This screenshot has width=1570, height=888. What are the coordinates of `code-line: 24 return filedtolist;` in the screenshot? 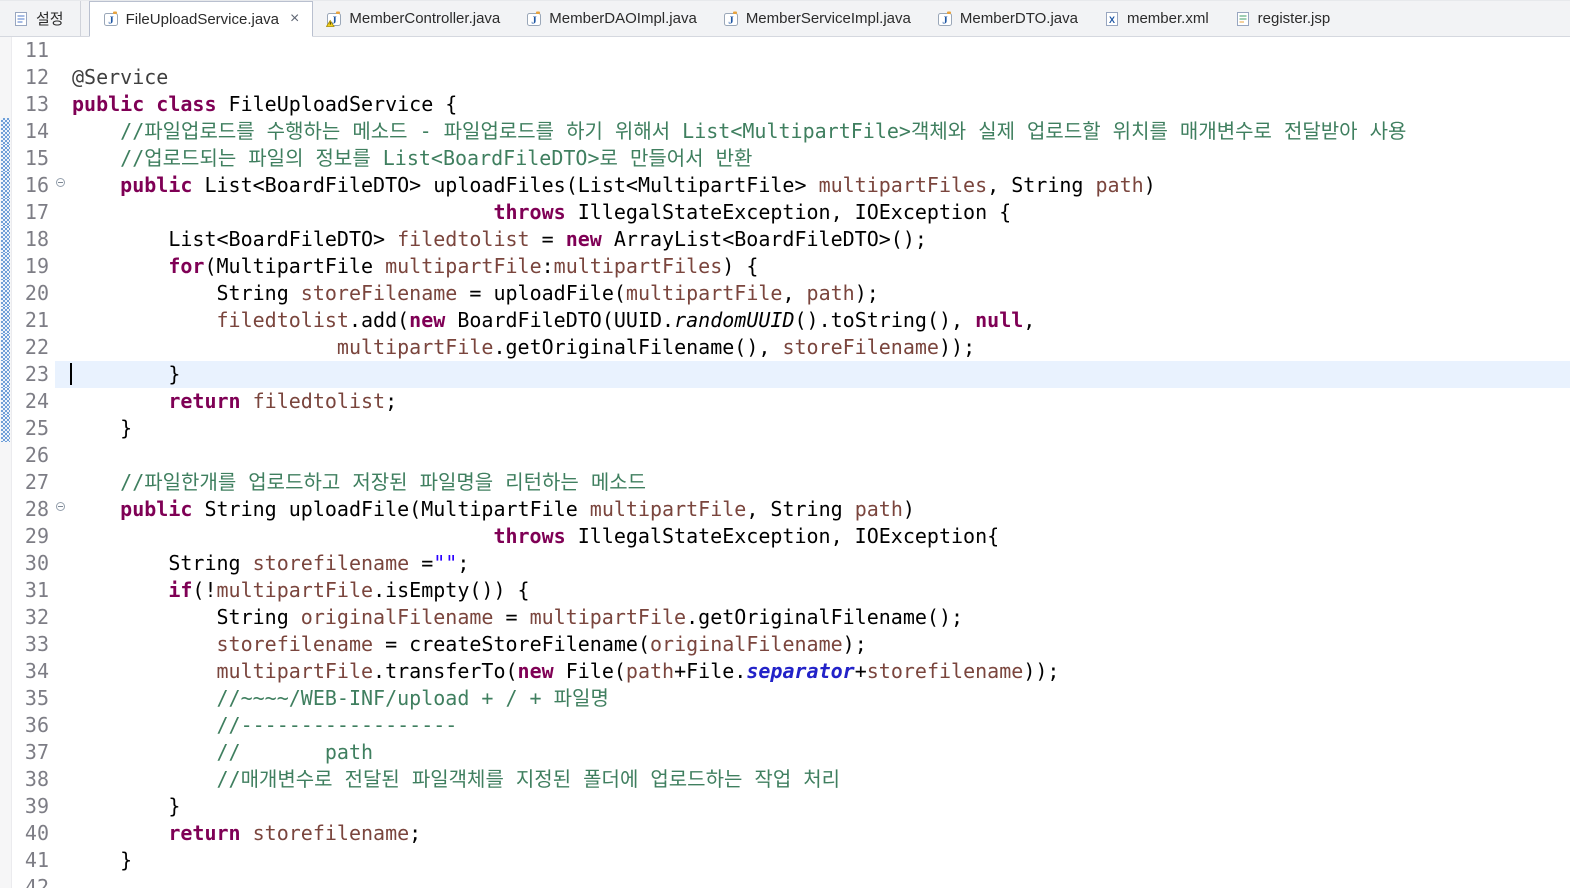 It's located at (785, 401).